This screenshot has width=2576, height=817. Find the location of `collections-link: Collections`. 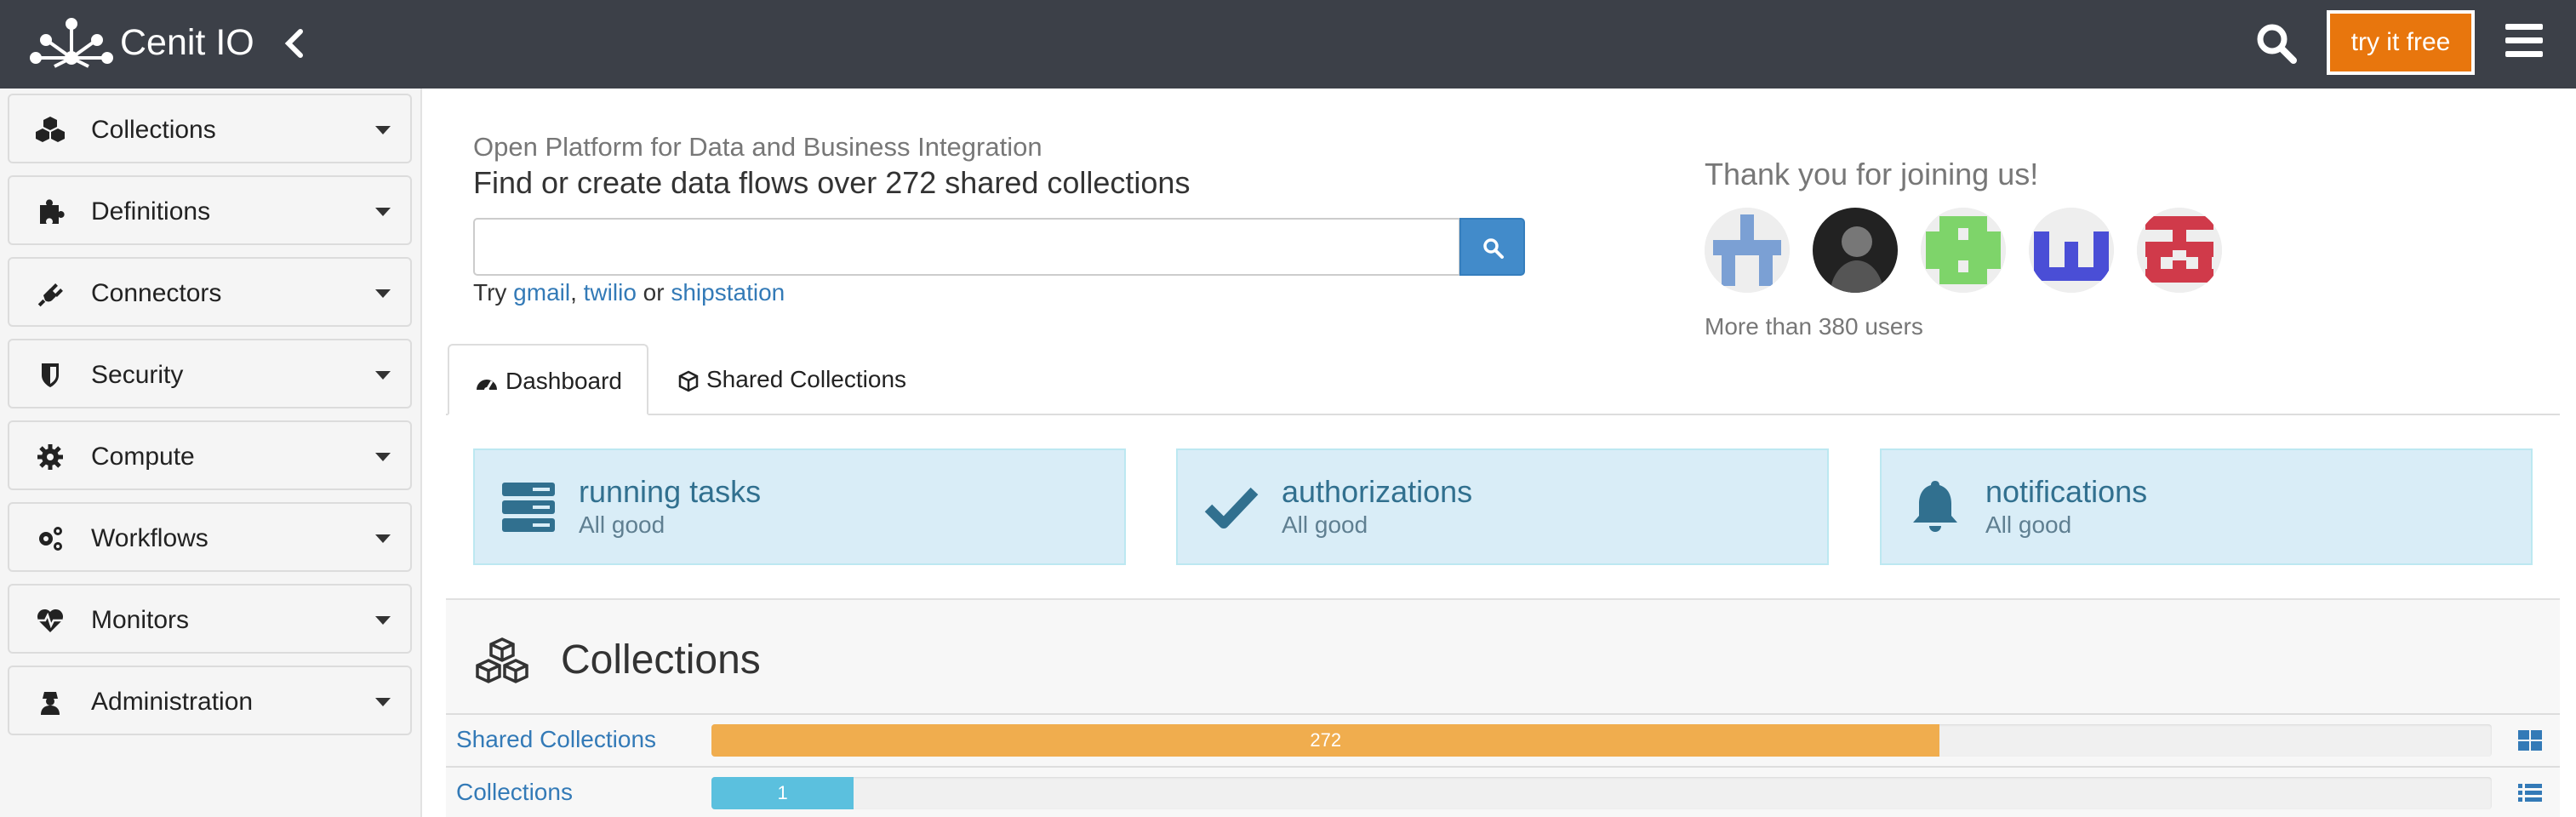

collections-link: Collections is located at coordinates (514, 793).